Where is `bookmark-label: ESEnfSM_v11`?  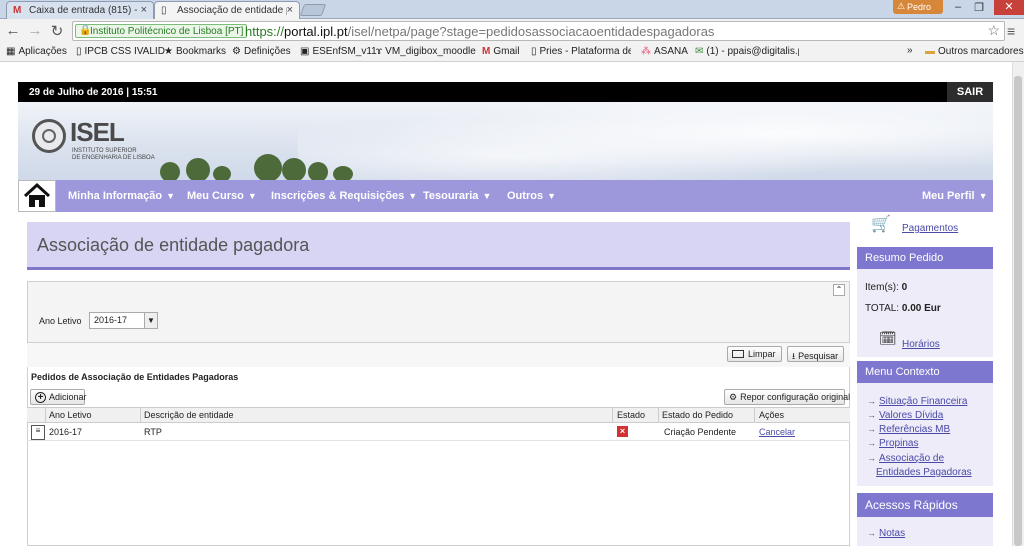
bookmark-label: ESEnfSM_v11 is located at coordinates (344, 51).